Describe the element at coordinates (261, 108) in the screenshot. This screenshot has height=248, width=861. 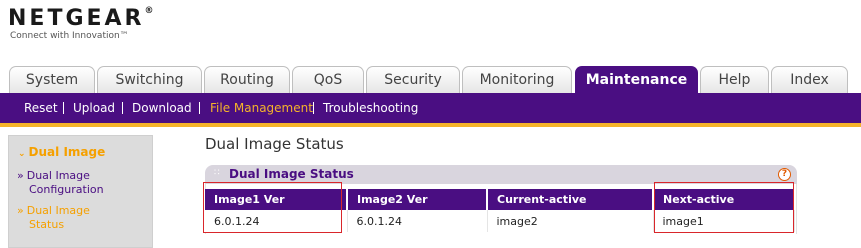
I see `subnav-file-management: File Management` at that location.